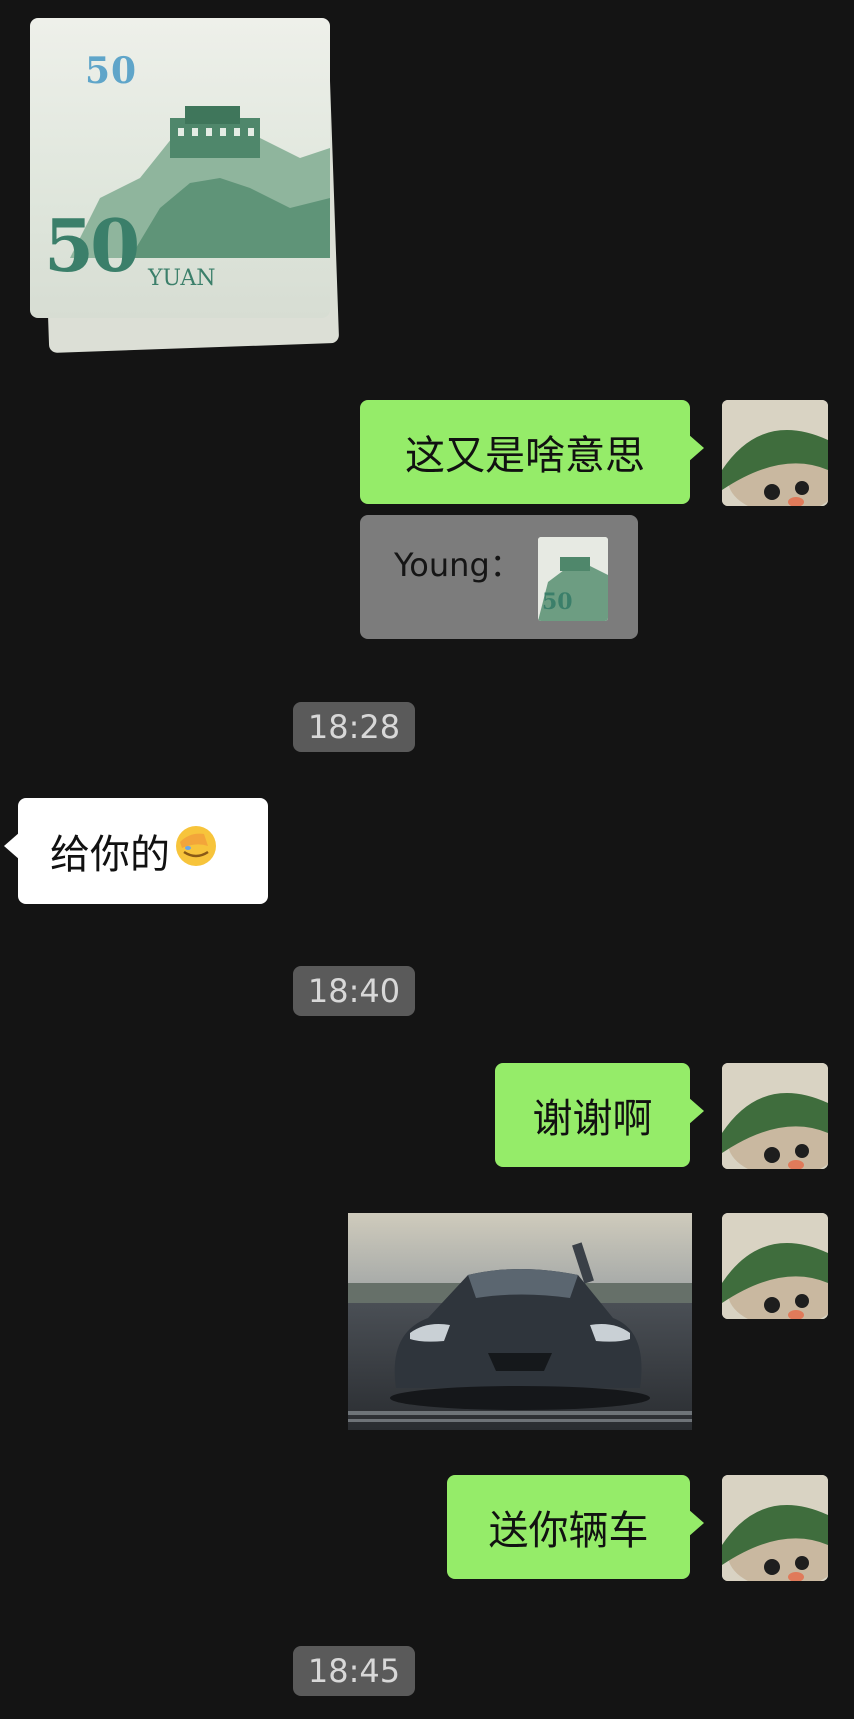  What do you see at coordinates (111, 71) in the screenshot?
I see `banknote-denomination-small: 50` at bounding box center [111, 71].